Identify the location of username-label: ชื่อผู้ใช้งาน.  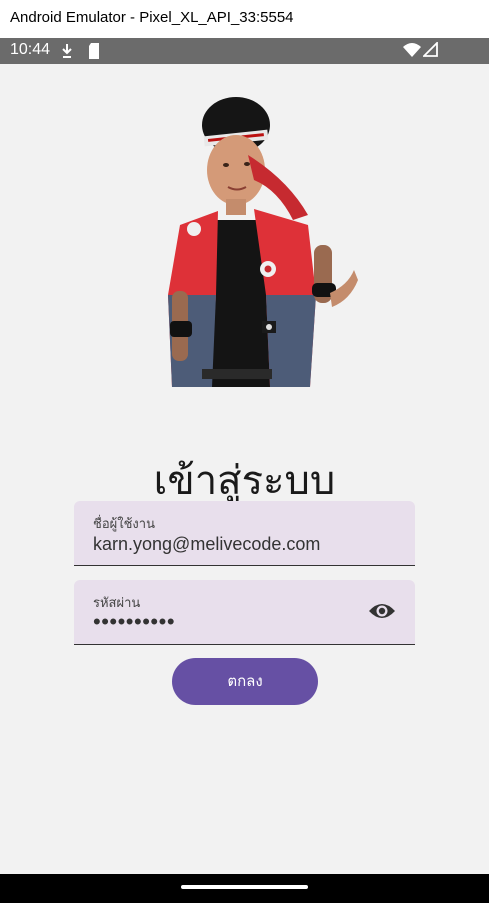
(124, 524).